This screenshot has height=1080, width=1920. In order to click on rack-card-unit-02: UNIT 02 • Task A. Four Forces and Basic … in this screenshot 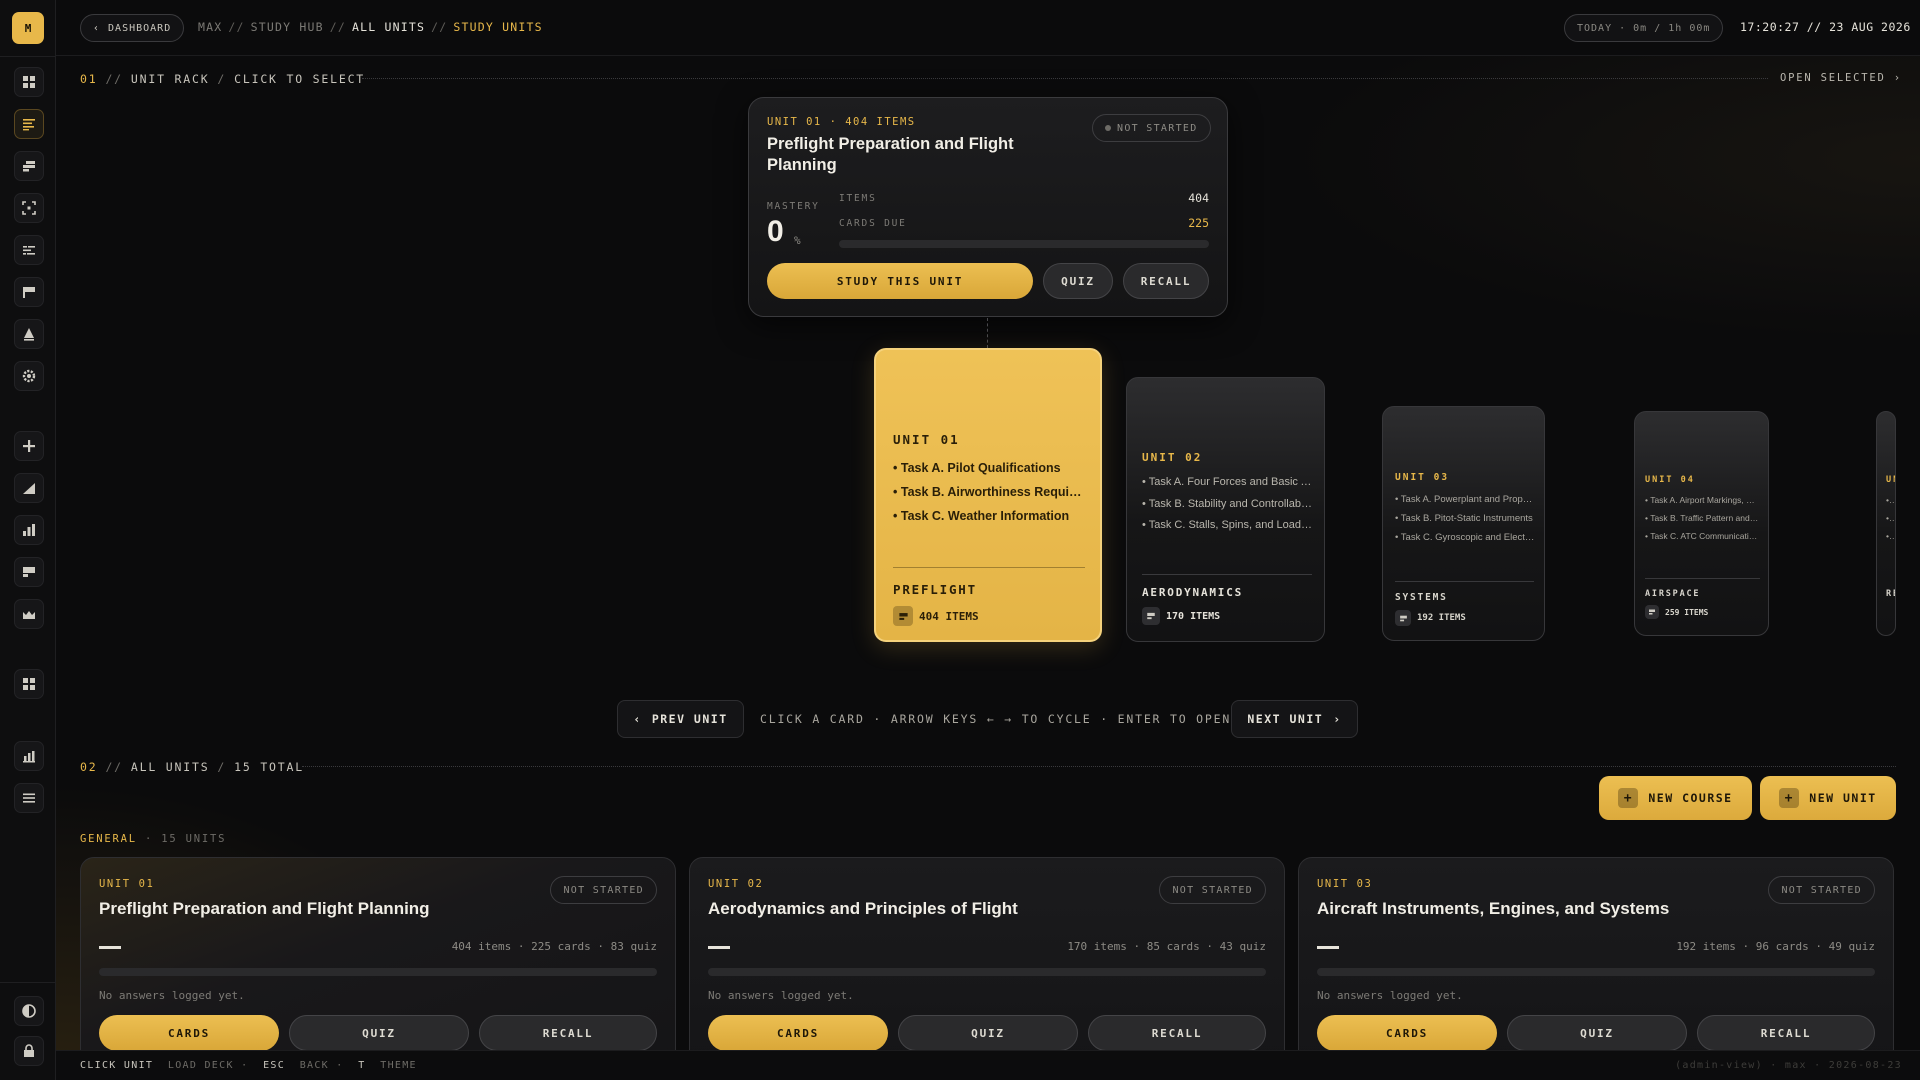, I will do `click(1225, 509)`.